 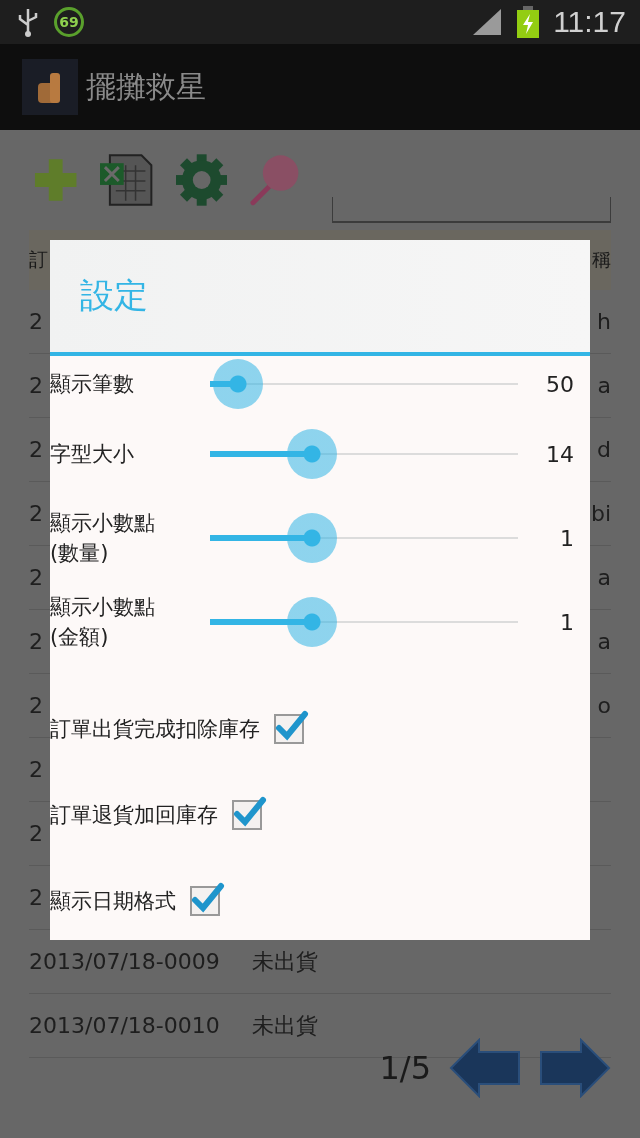 What do you see at coordinates (601, 259) in the screenshot?
I see `column-header: 稱` at bounding box center [601, 259].